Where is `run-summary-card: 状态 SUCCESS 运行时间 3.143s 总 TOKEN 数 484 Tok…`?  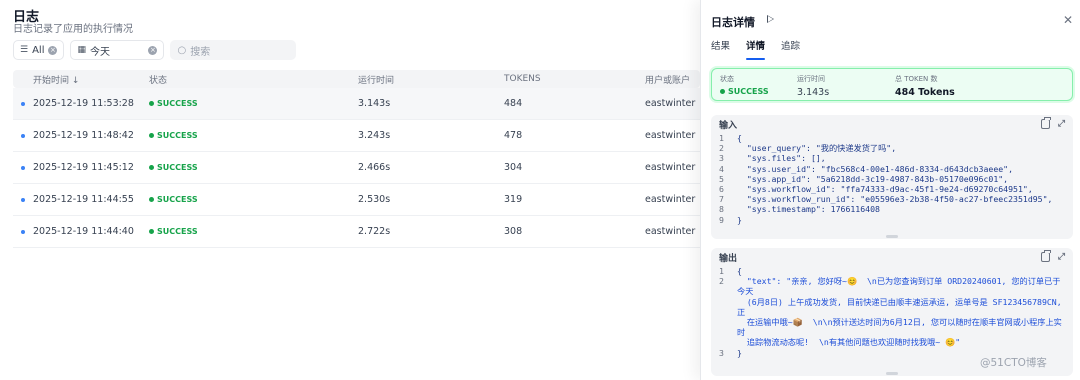
run-summary-card: 状态 SUCCESS 运行时间 3.143s 总 TOKEN 数 484 Tok… is located at coordinates (892, 84).